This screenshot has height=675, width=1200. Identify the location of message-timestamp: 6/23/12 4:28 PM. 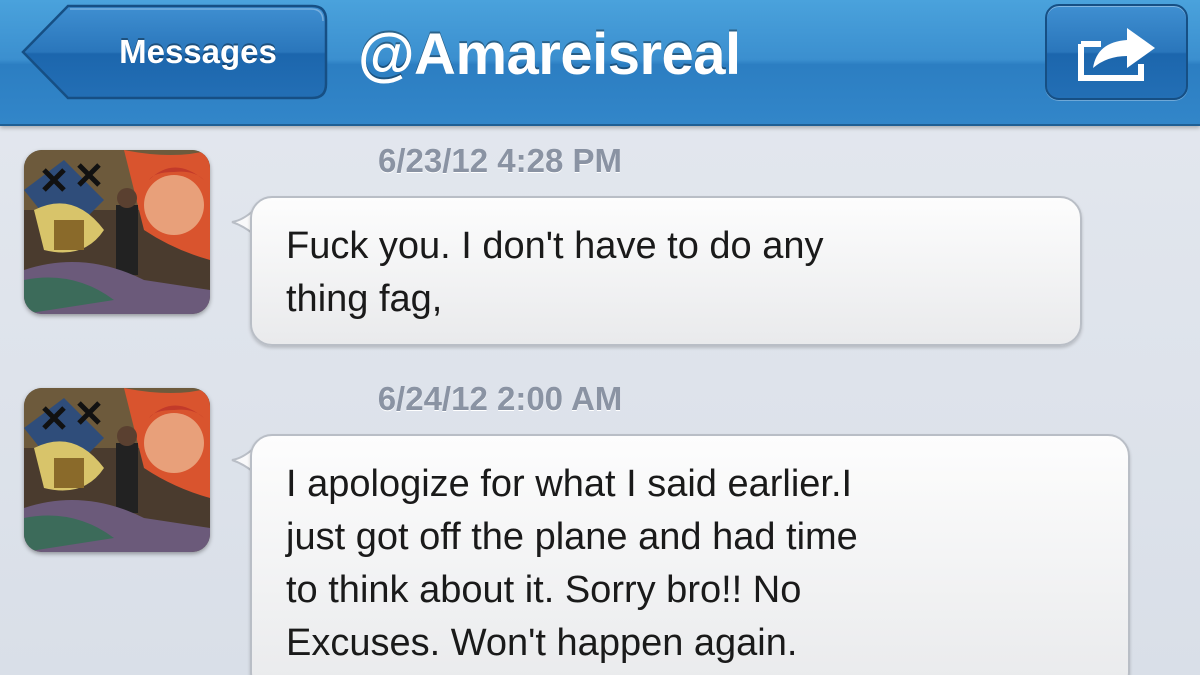
(500, 160).